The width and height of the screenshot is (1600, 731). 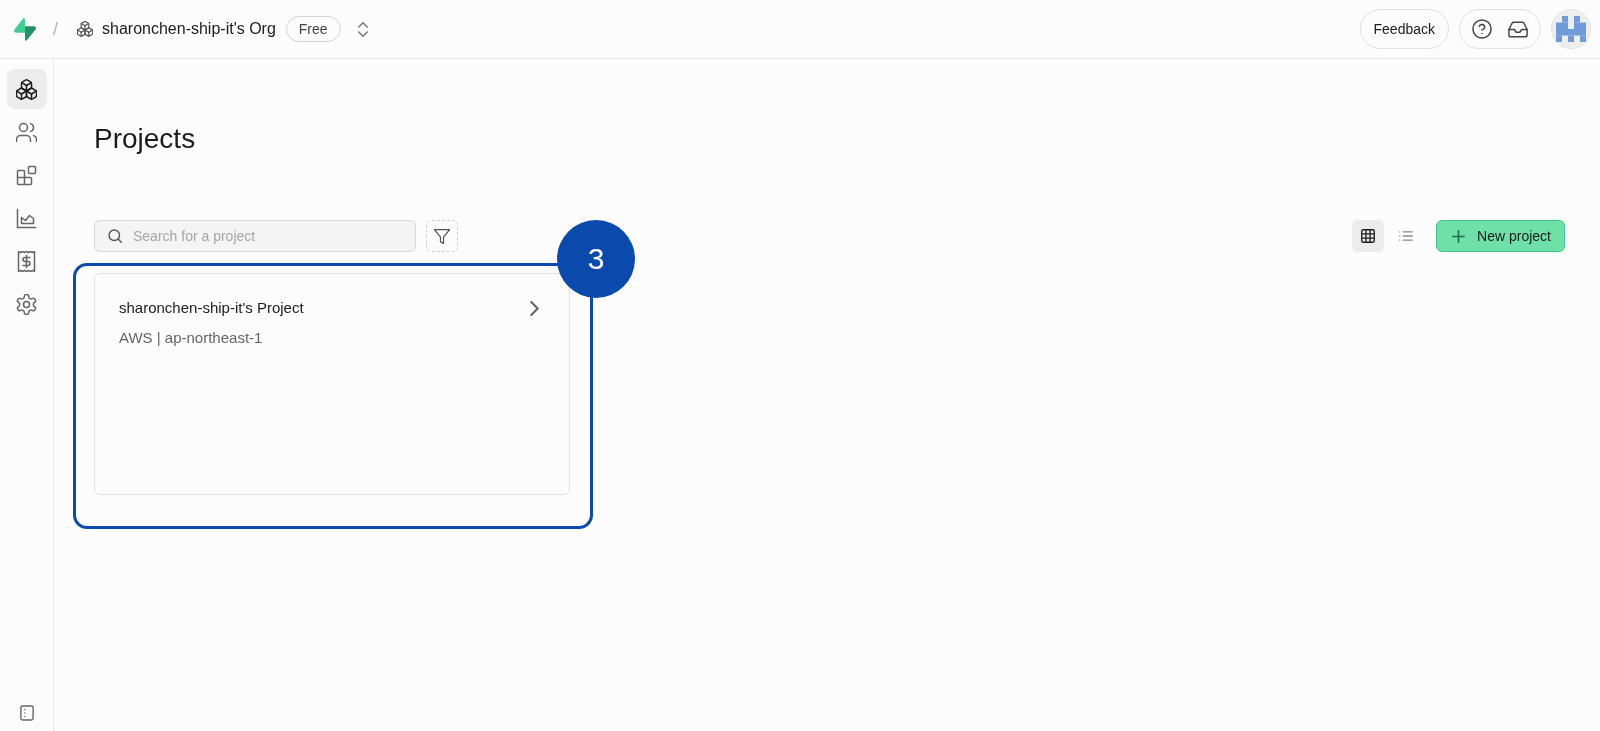 I want to click on project-region: AWS | ap-northeast-1, so click(x=191, y=338).